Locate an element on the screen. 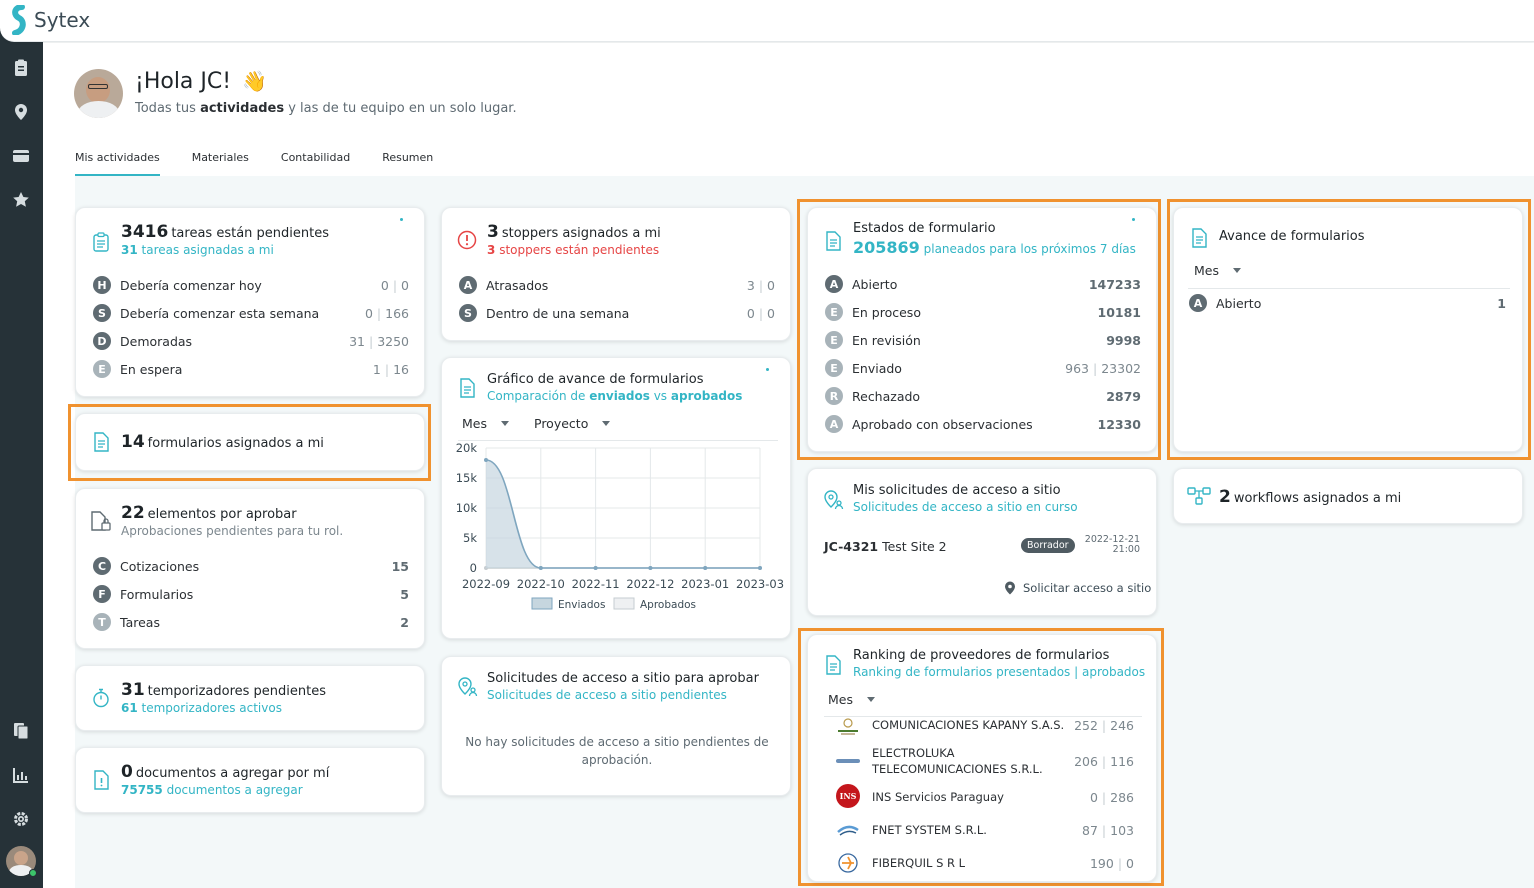 The height and width of the screenshot is (888, 1534). value-b: 0 is located at coordinates (771, 285).